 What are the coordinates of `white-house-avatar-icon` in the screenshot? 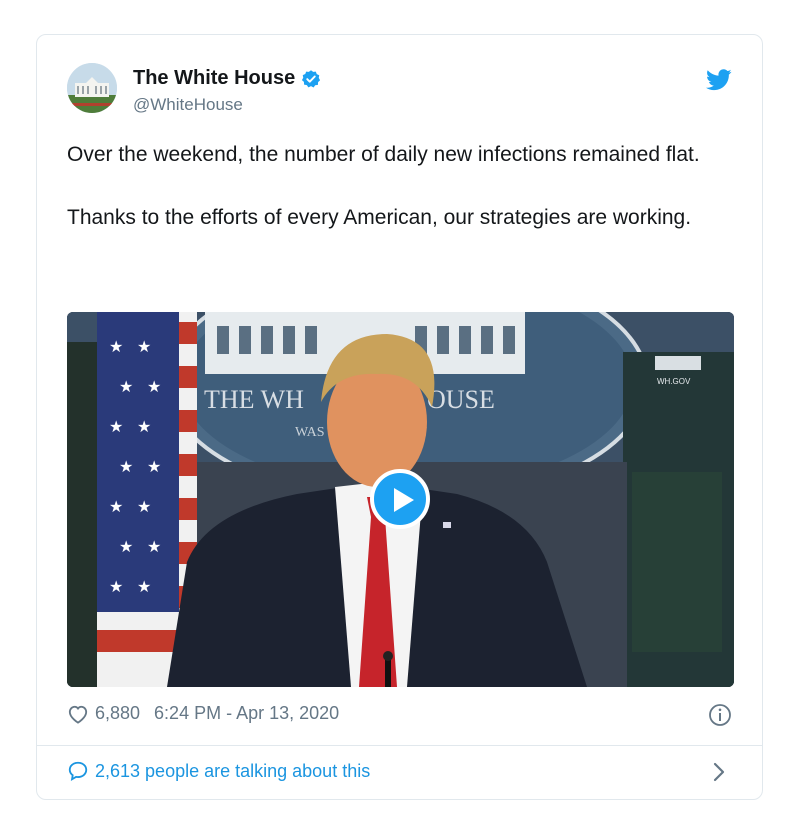 It's located at (92, 88).